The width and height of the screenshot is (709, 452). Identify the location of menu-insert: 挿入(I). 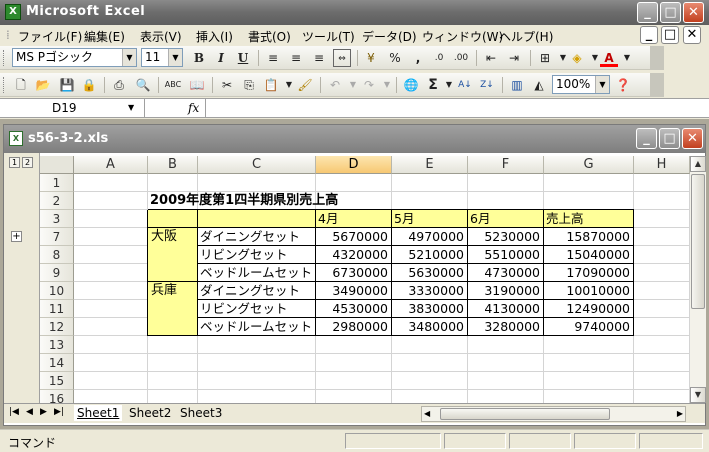
(214, 36).